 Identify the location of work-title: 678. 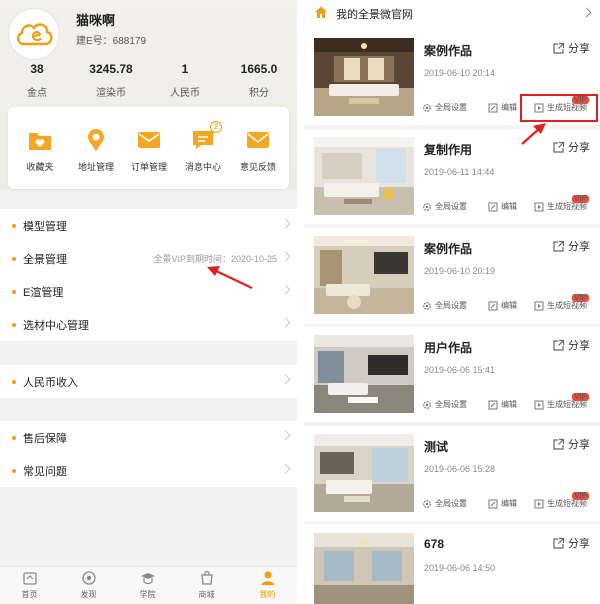
(434, 544).